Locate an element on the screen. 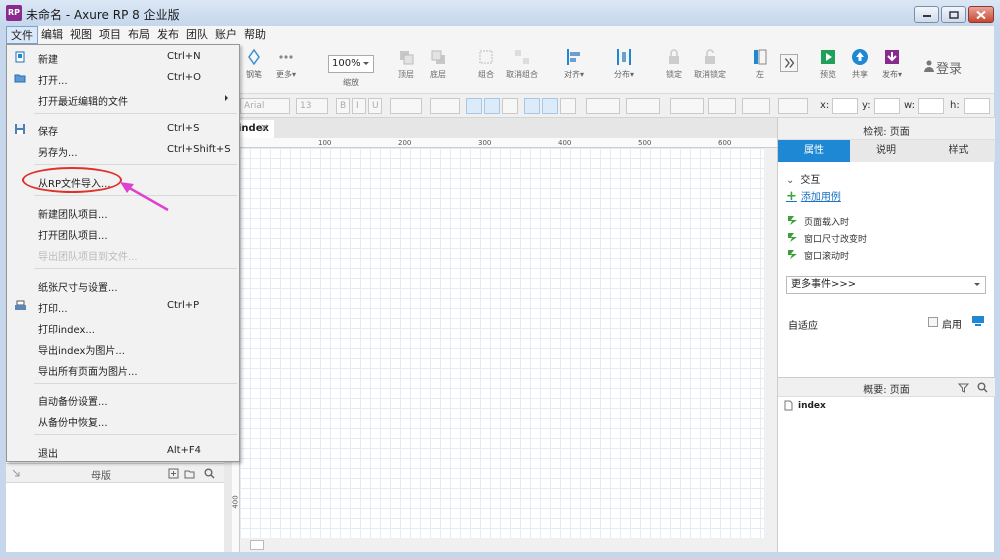 This screenshot has height=559, width=1000. menu-publish: 发布 is located at coordinates (168, 35).